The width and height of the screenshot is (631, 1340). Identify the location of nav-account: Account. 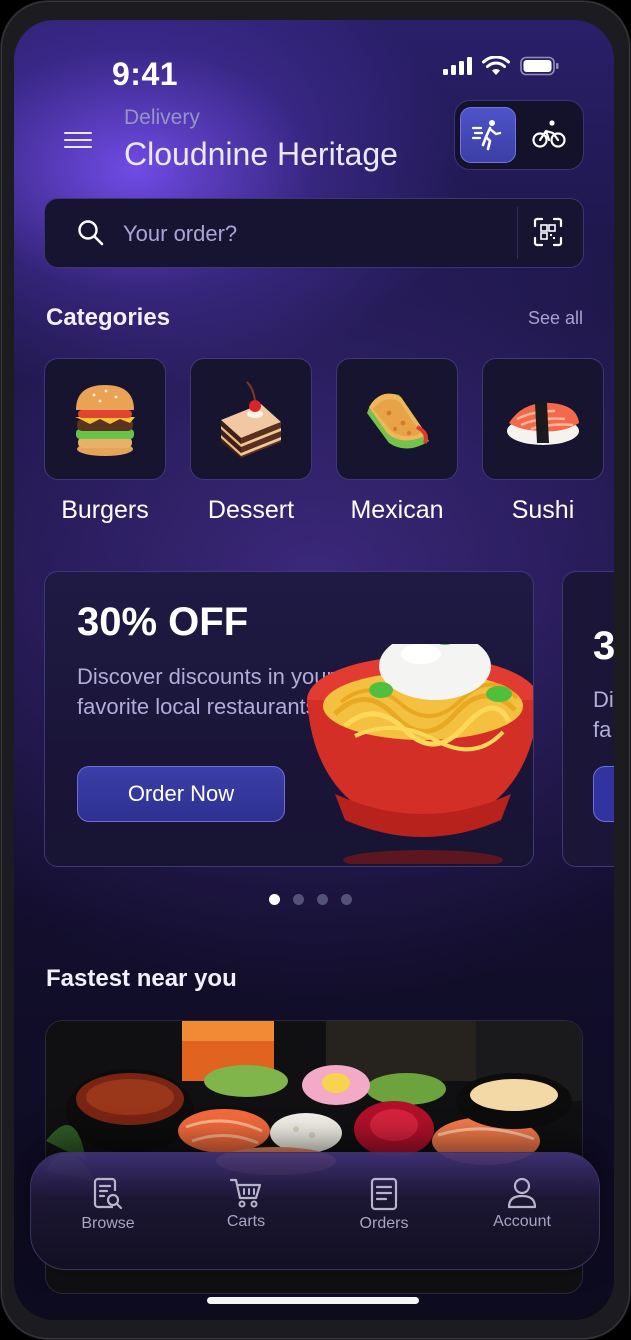
(522, 1212).